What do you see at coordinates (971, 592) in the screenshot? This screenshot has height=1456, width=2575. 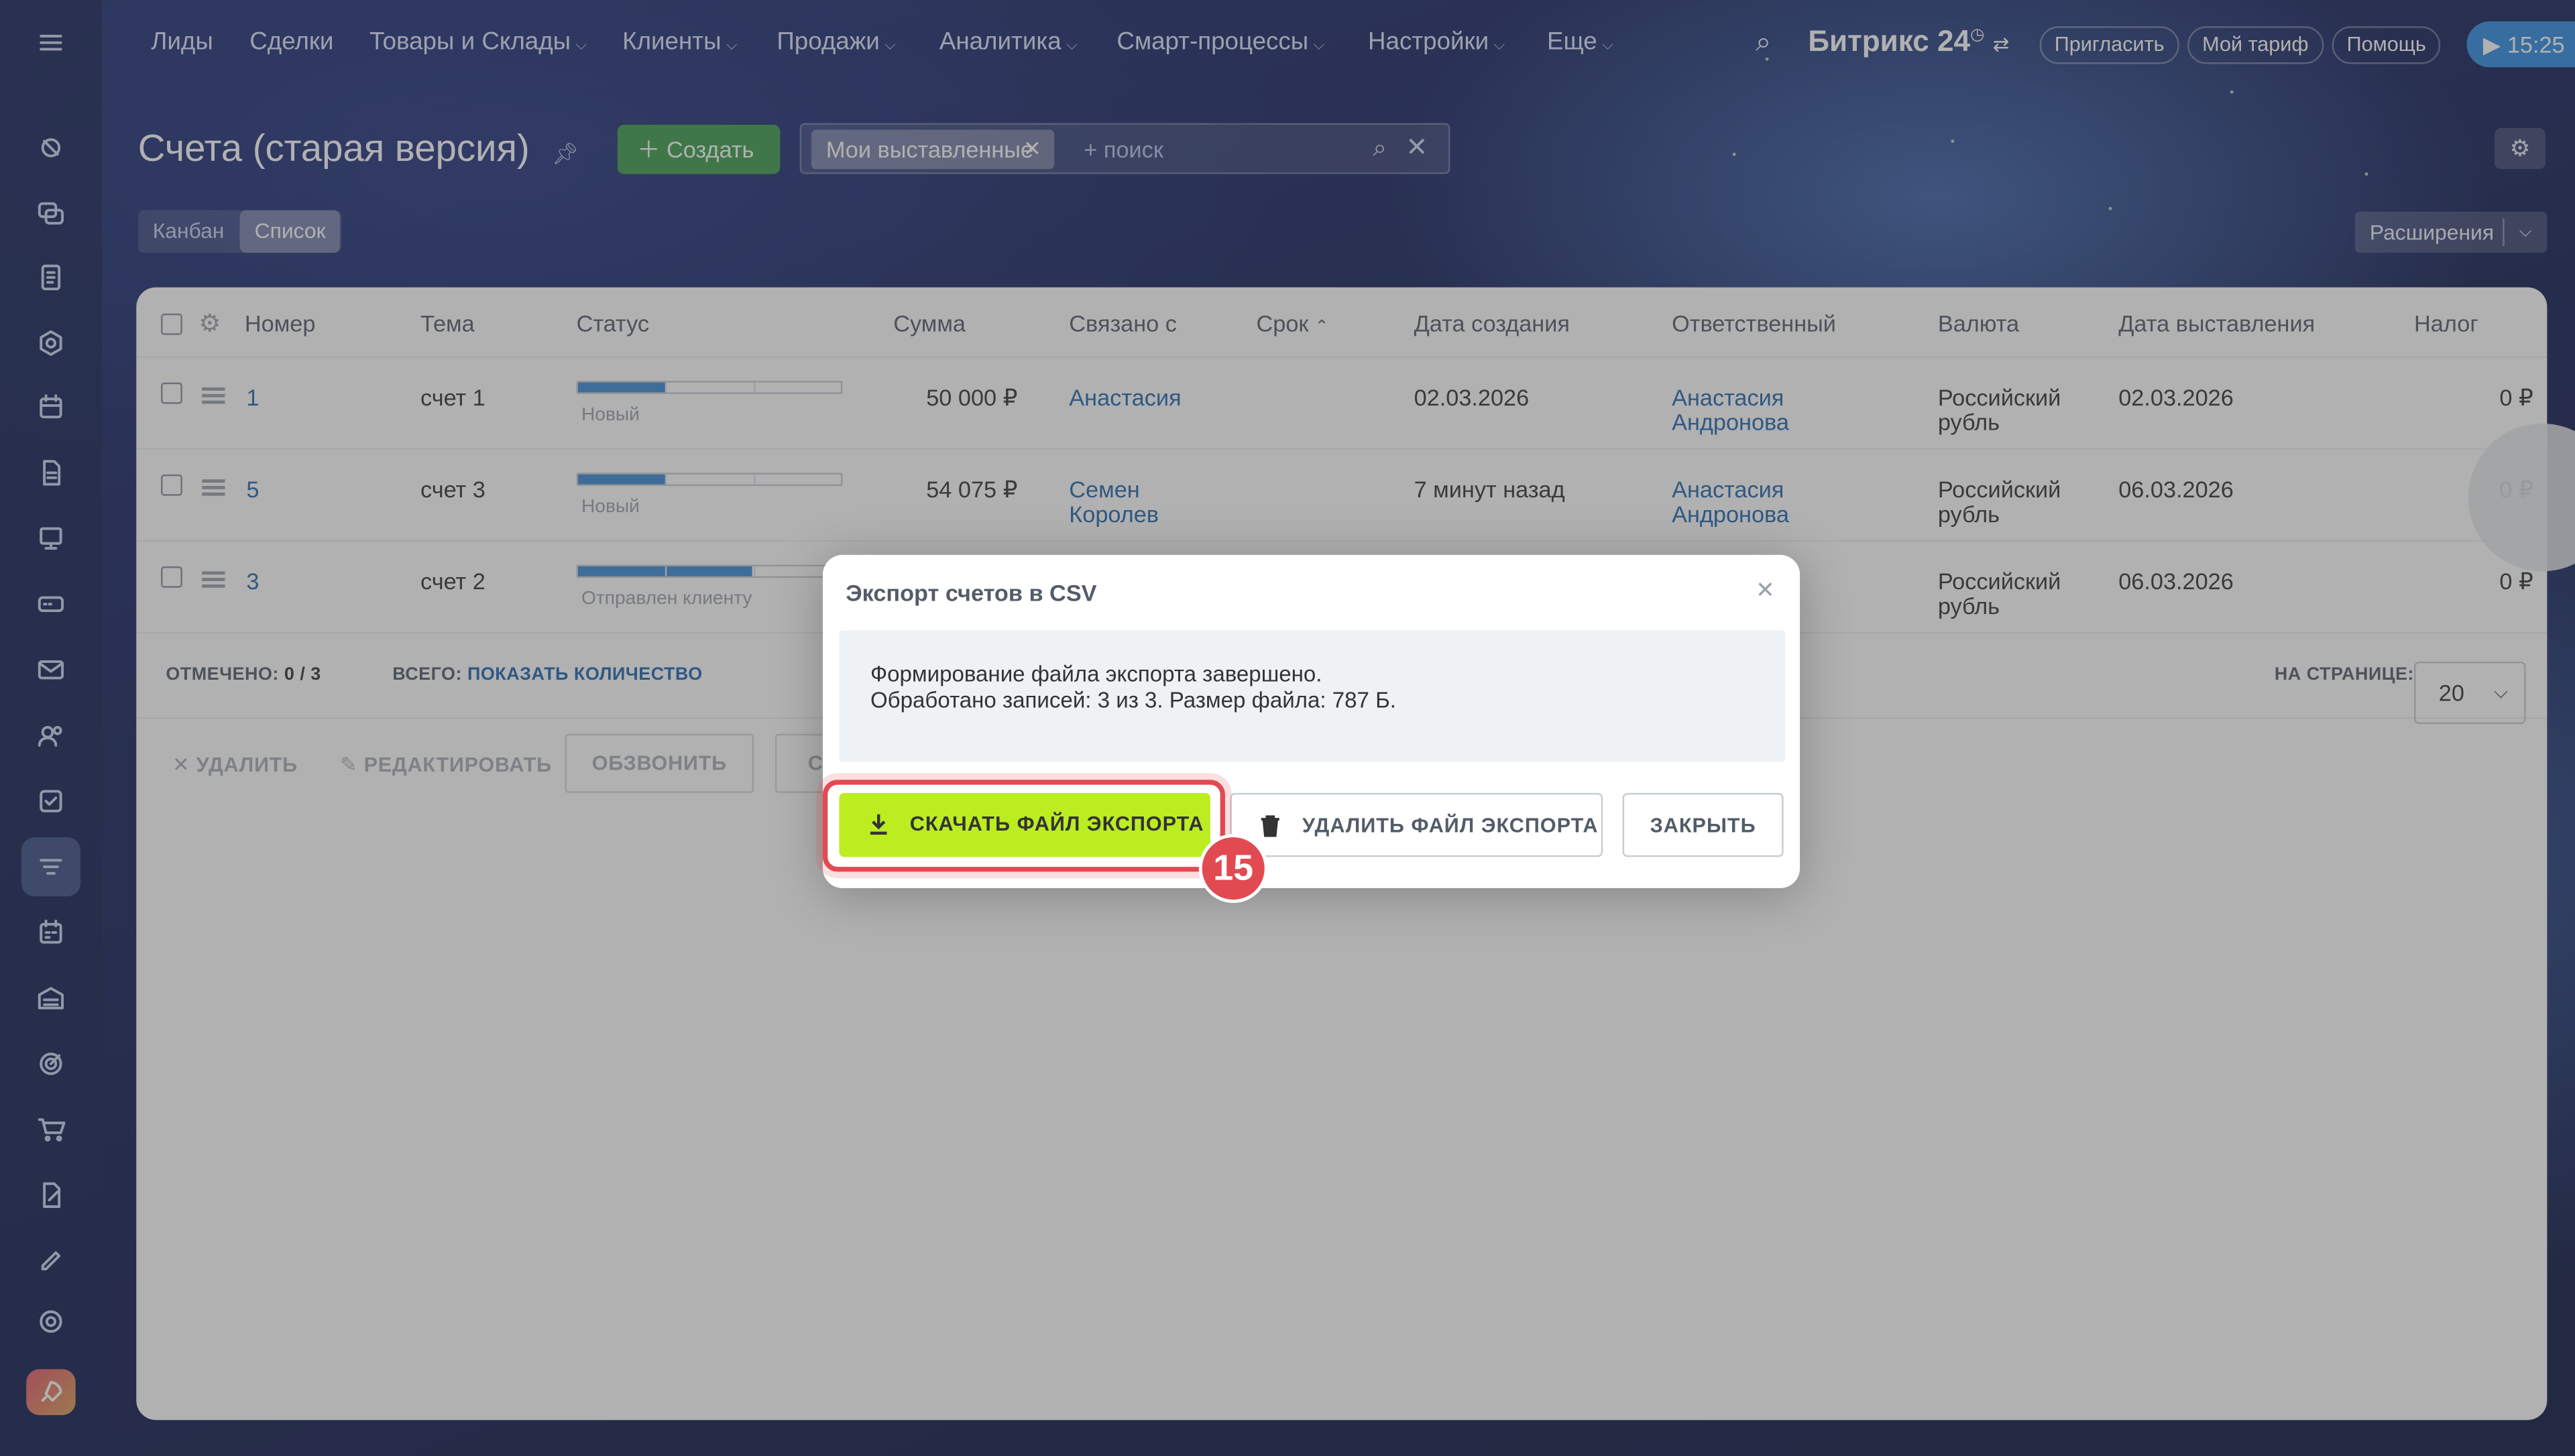 I see `dialog-title: Экспорт счетов в CSV` at bounding box center [971, 592].